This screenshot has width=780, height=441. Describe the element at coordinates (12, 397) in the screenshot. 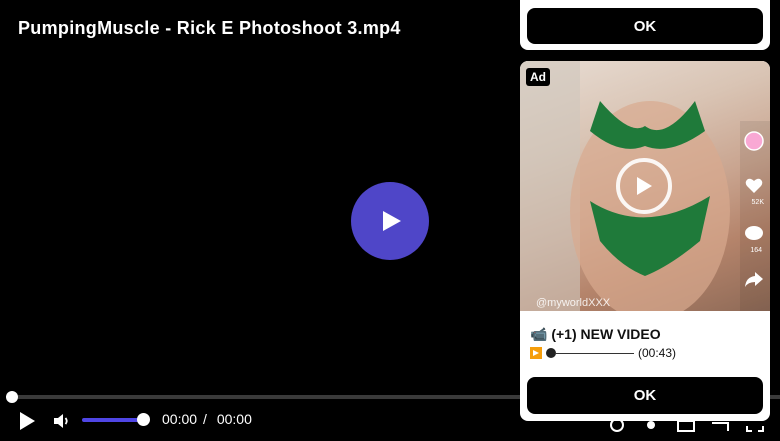

I see `progress-thumb` at that location.